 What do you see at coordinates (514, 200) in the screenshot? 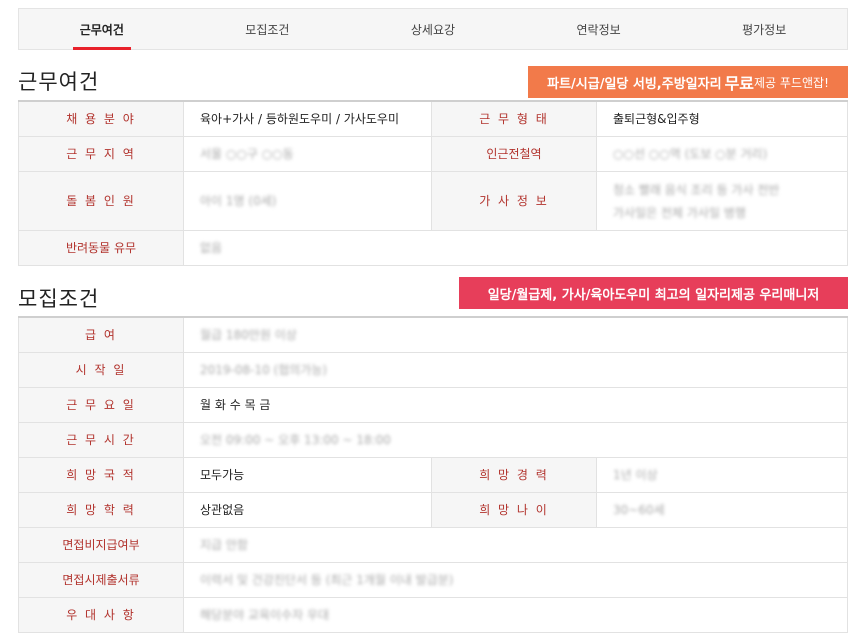
I see `row-label: 가 사 정 보` at bounding box center [514, 200].